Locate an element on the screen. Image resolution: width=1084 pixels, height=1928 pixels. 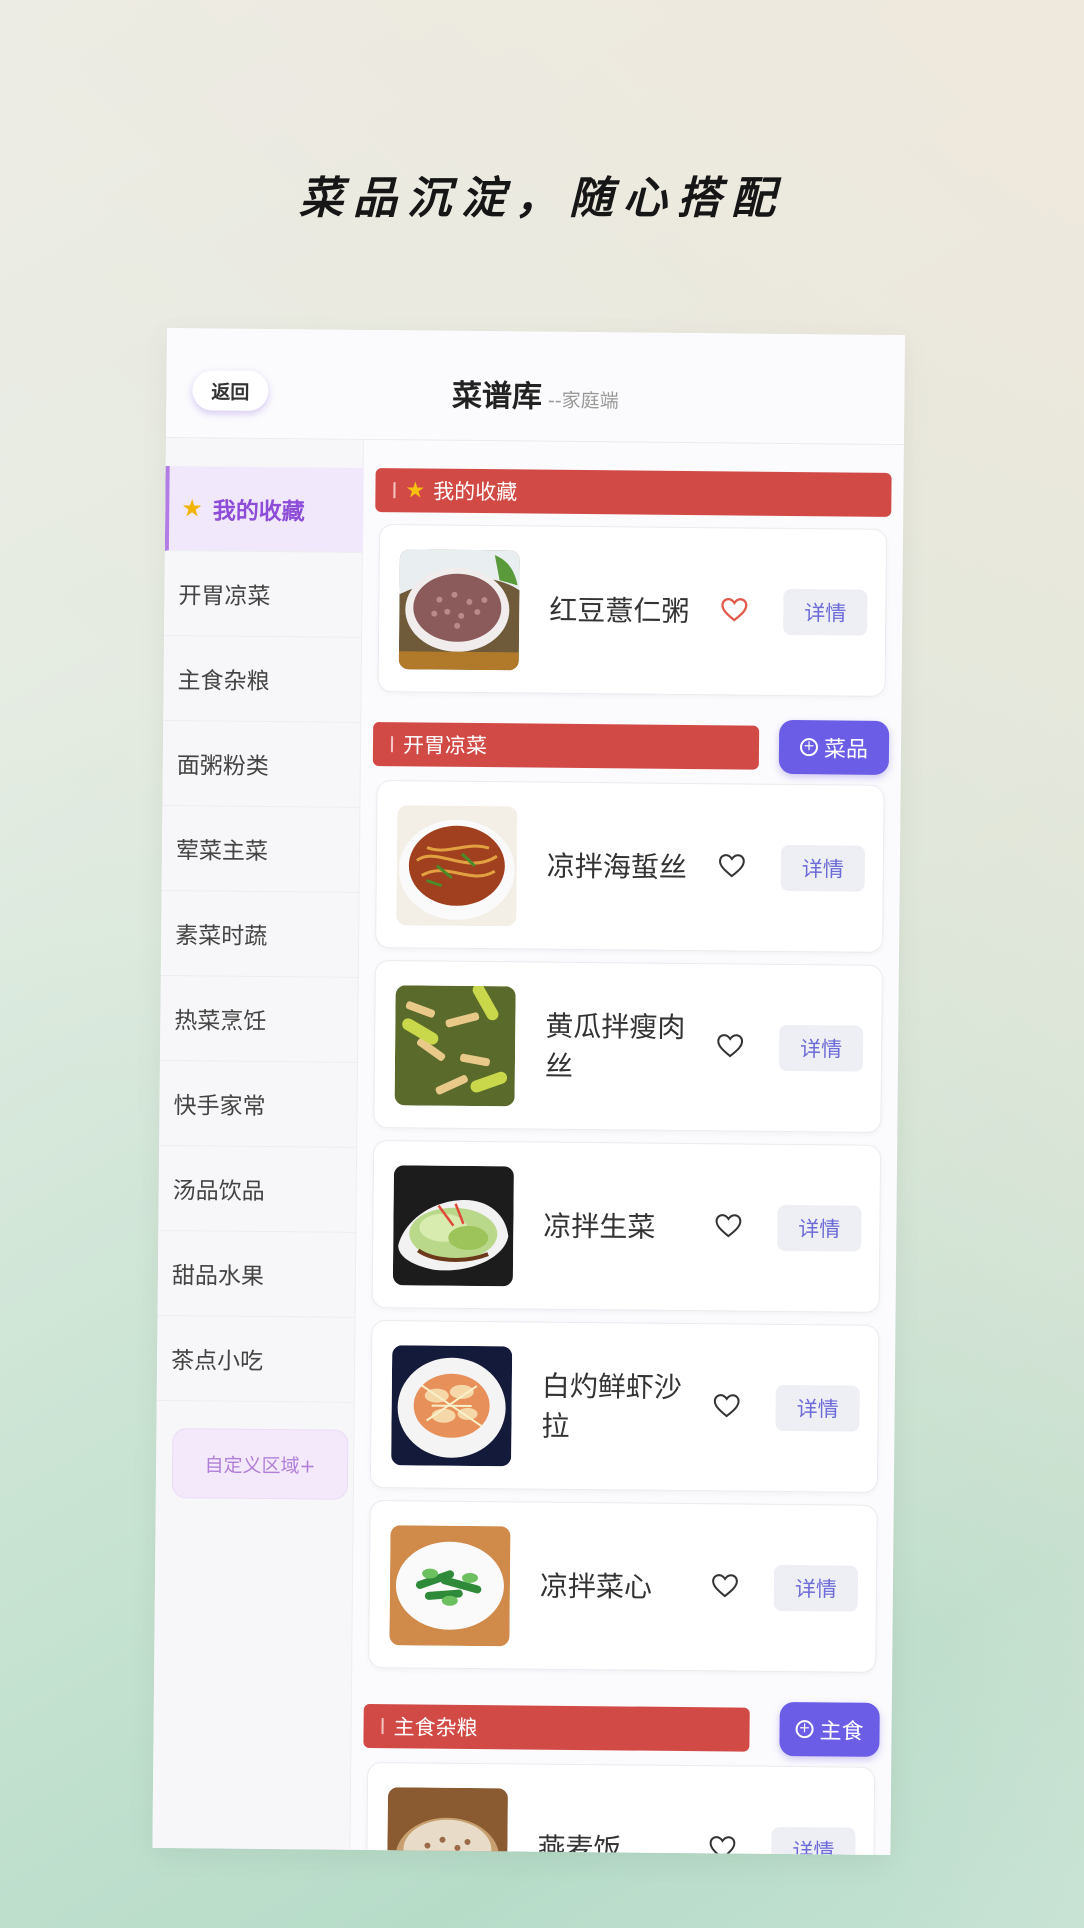
sidebar-item-label: 汤品饮品 is located at coordinates (218, 1191).